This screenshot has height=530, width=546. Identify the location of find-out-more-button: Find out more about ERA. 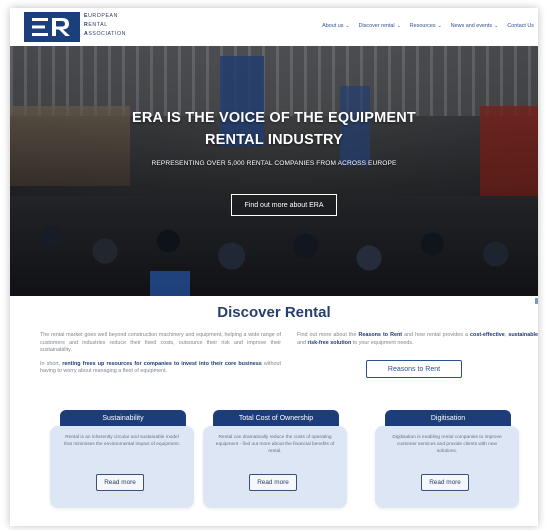
(284, 205).